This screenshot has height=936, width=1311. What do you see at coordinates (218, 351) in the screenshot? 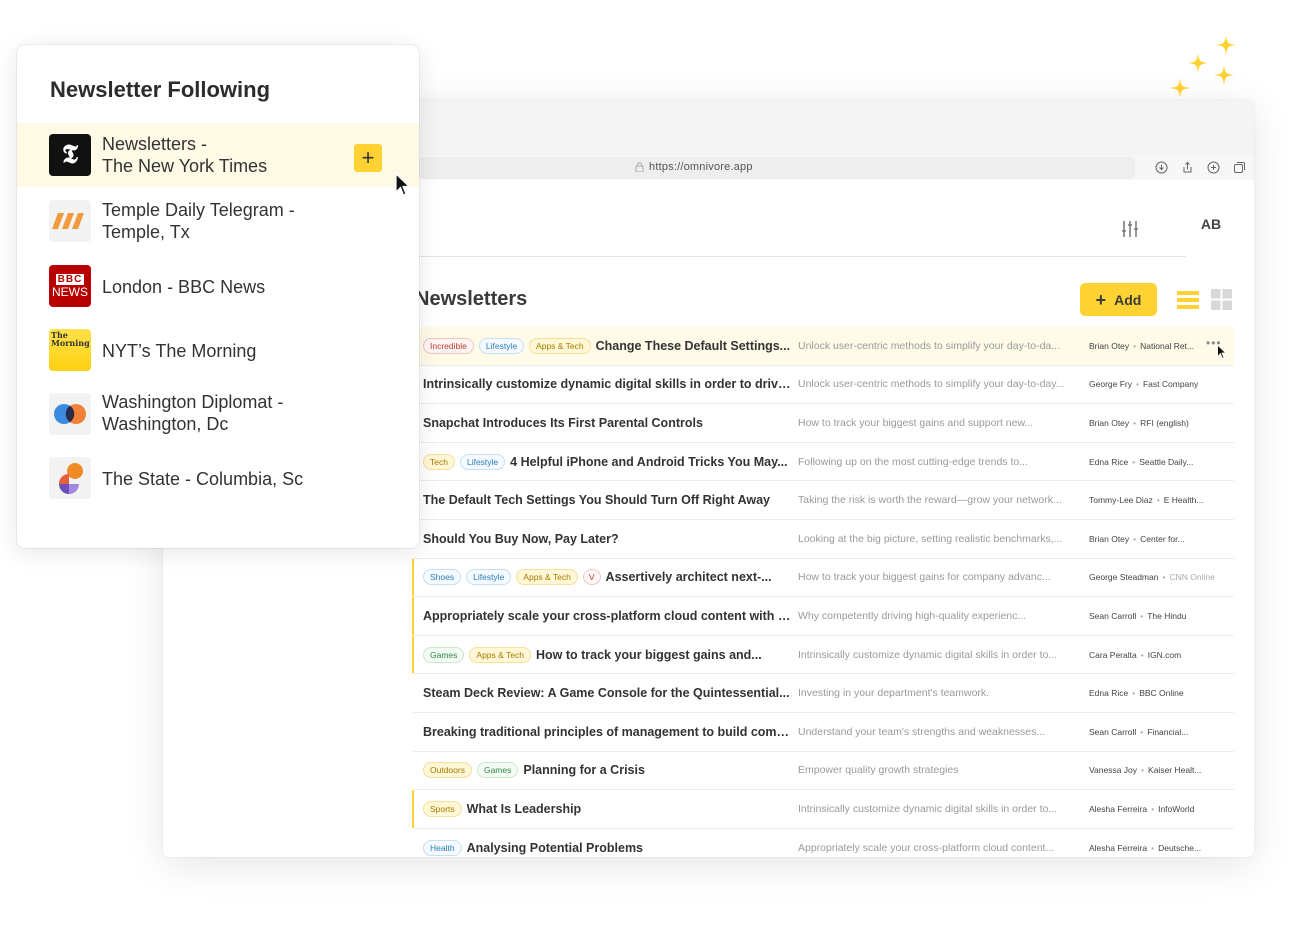
I see `newsletter-item-the-morning: The Morning NYT’s The Morning` at bounding box center [218, 351].